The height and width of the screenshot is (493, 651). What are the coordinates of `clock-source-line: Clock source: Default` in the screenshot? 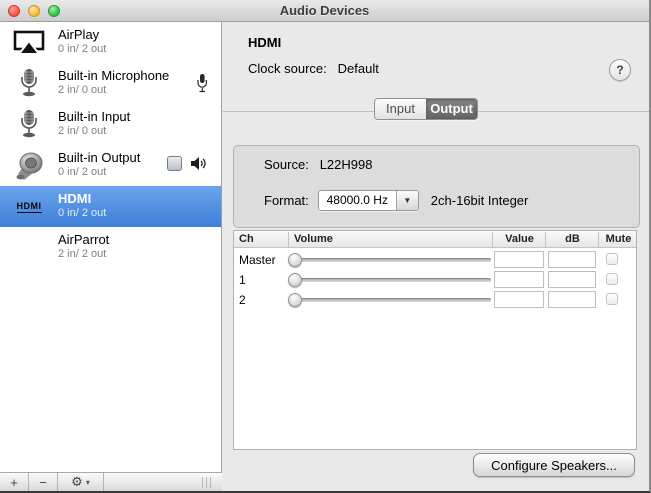 It's located at (313, 68).